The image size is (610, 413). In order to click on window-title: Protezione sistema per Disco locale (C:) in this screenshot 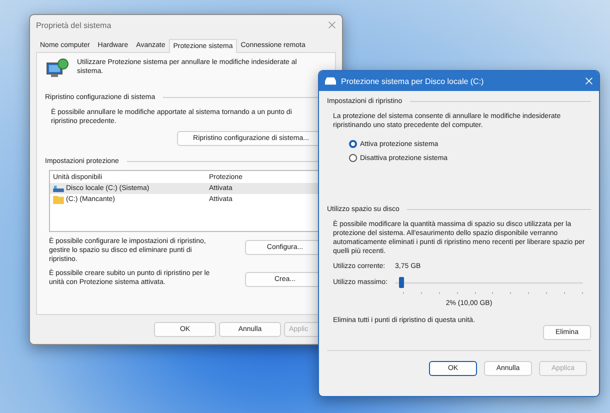, I will do `click(413, 81)`.